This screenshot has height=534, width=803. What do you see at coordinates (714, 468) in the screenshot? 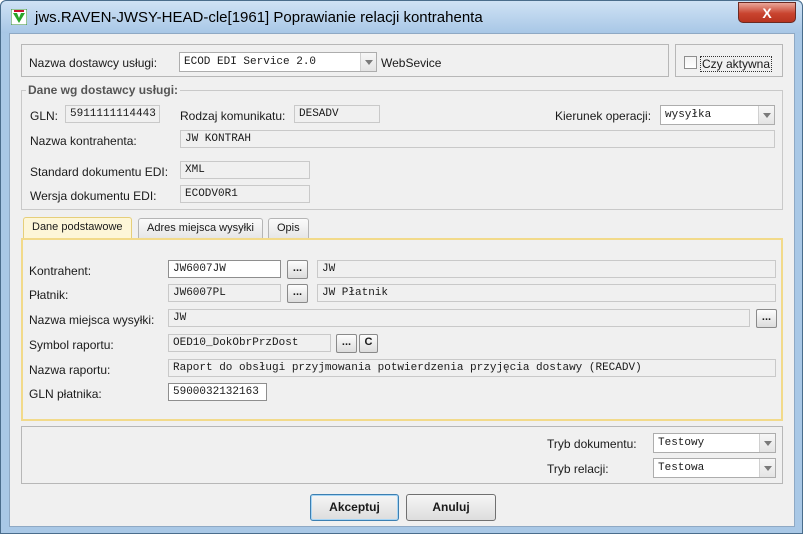
I see `relation-mode-select: Testowa` at bounding box center [714, 468].